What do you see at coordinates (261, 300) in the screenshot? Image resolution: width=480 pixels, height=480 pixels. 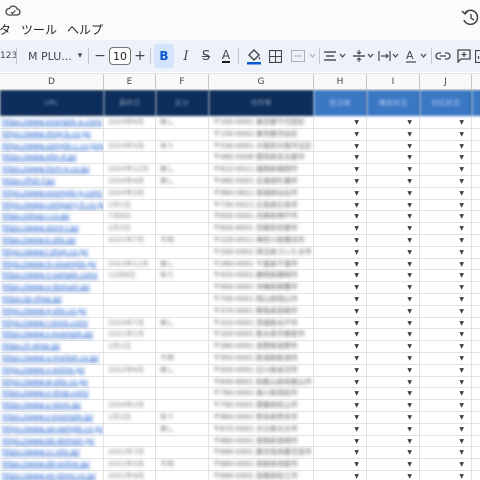 I see `address-cell: 〒700-0001 岡山県岡山市` at bounding box center [261, 300].